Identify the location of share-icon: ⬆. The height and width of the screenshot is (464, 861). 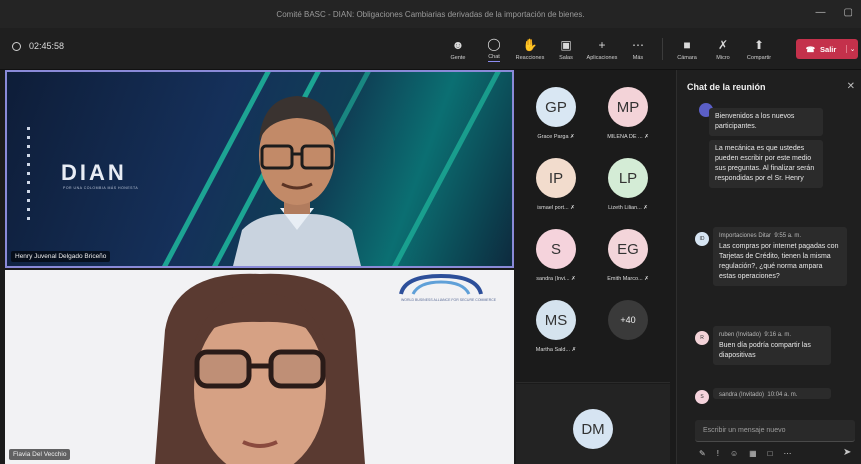
(759, 44).